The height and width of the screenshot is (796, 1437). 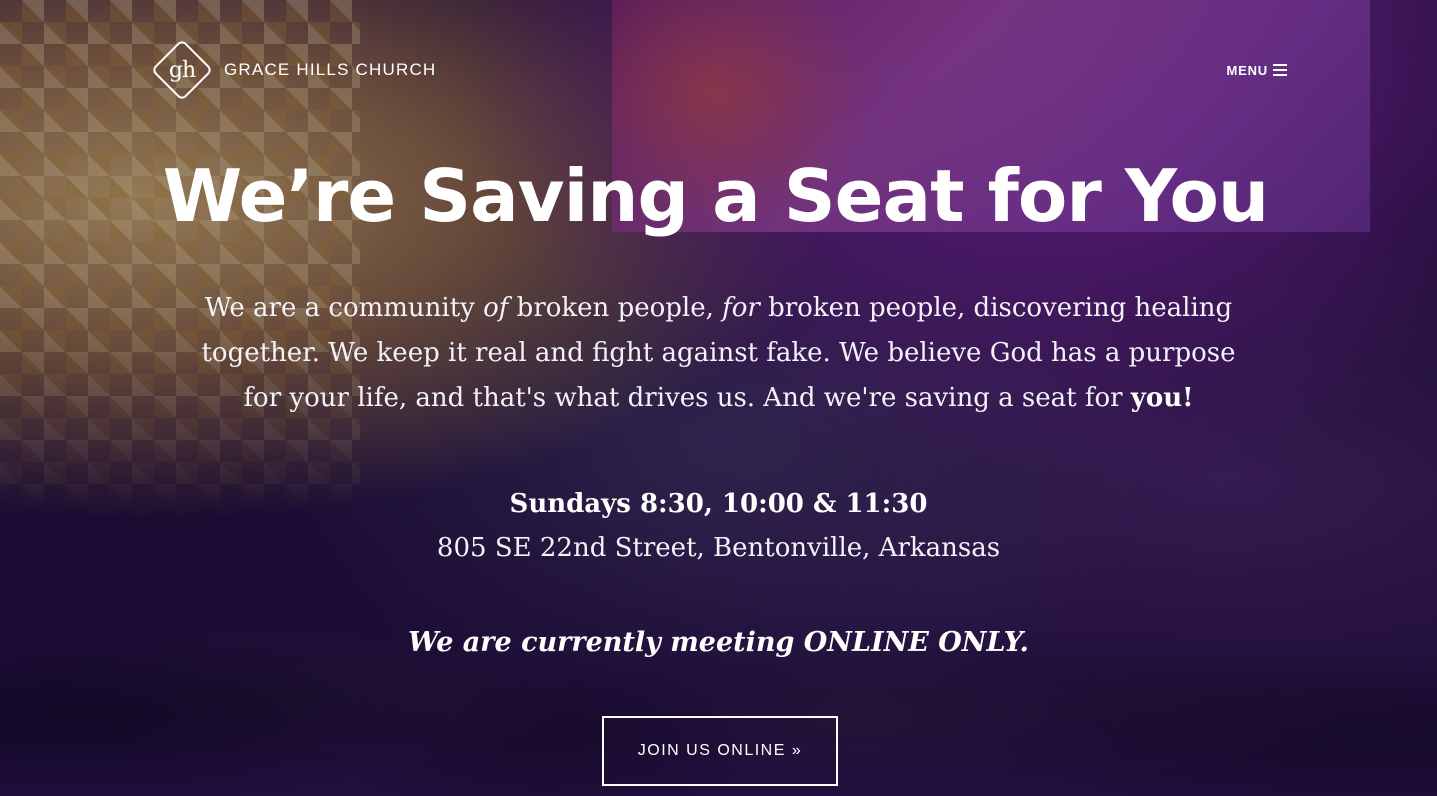 I want to click on online-only-notice: We are currently meeting ONLINE ONLY., so click(x=718, y=642).